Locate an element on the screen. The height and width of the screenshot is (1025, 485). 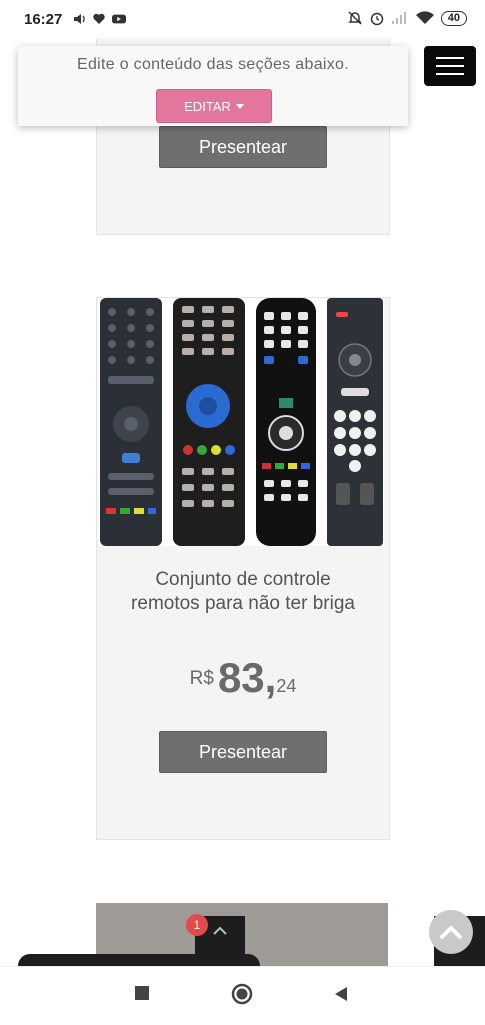
recent-apps-icon is located at coordinates (142, 993).